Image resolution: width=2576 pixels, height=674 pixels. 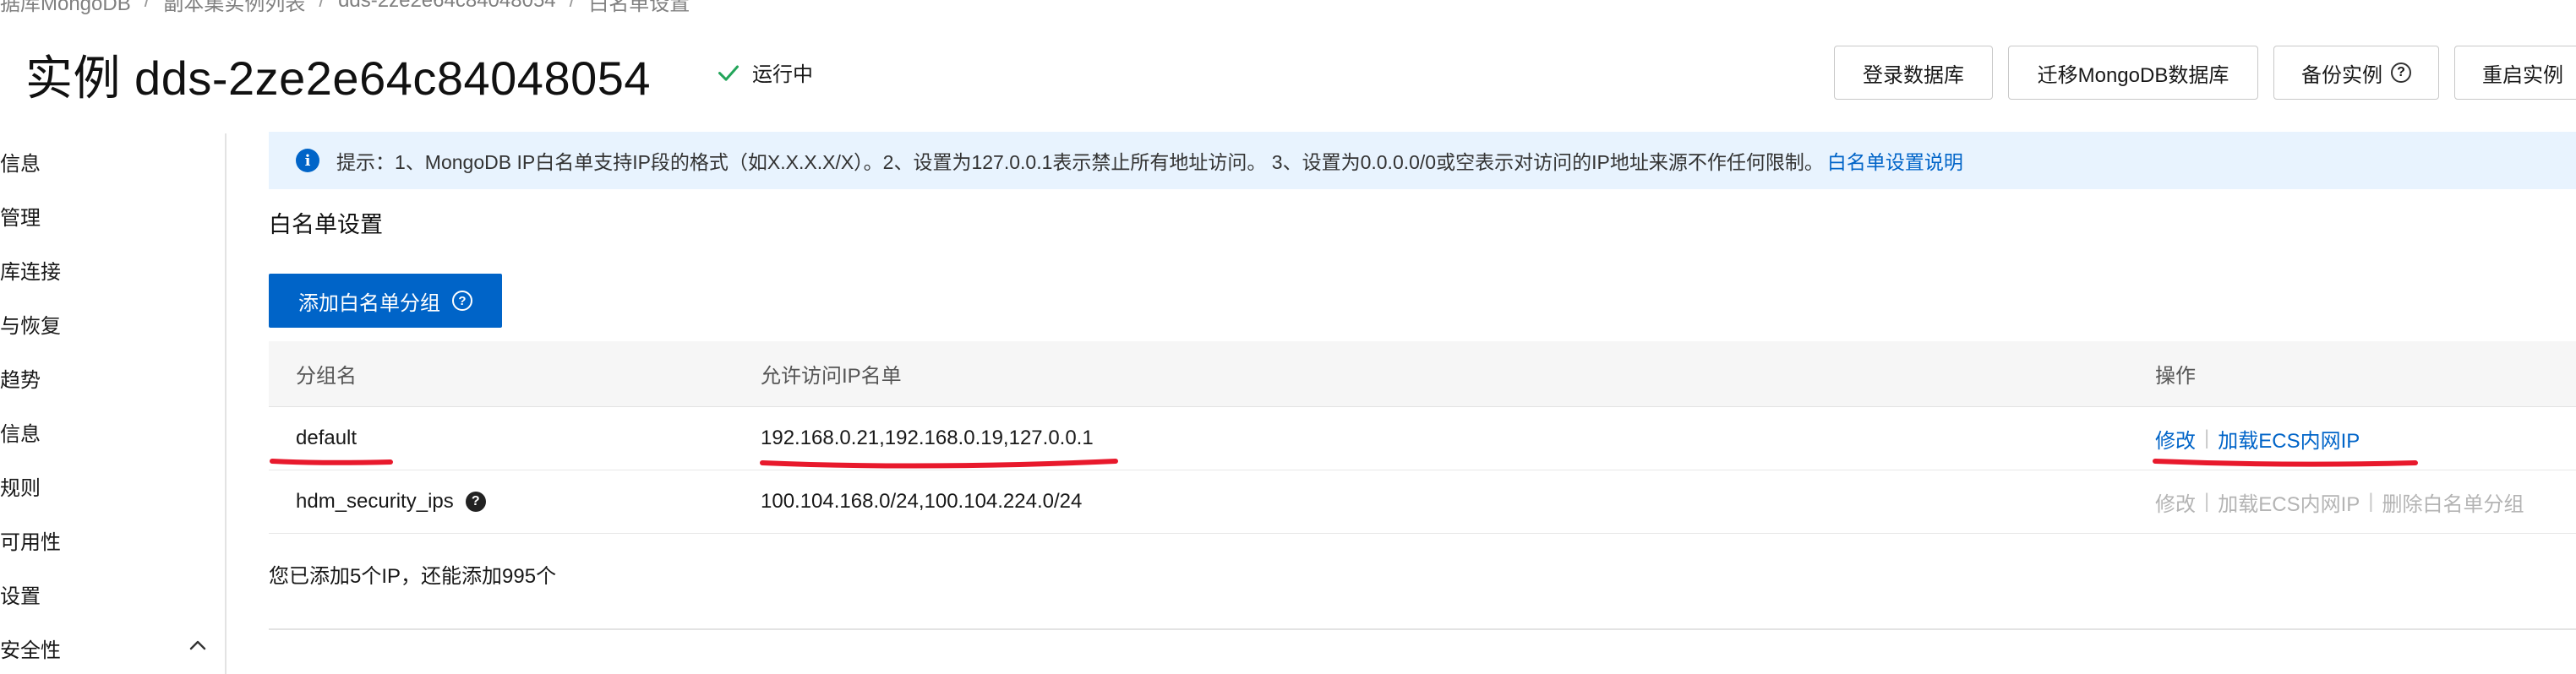 What do you see at coordinates (30, 540) in the screenshot?
I see `sidebar-item-availability: 可用性` at bounding box center [30, 540].